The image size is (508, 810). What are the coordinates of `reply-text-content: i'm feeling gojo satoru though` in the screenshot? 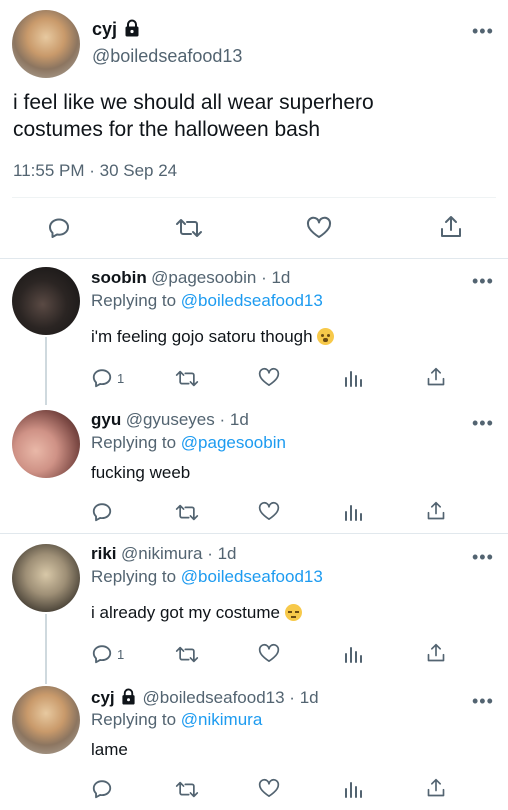 It's located at (202, 336).